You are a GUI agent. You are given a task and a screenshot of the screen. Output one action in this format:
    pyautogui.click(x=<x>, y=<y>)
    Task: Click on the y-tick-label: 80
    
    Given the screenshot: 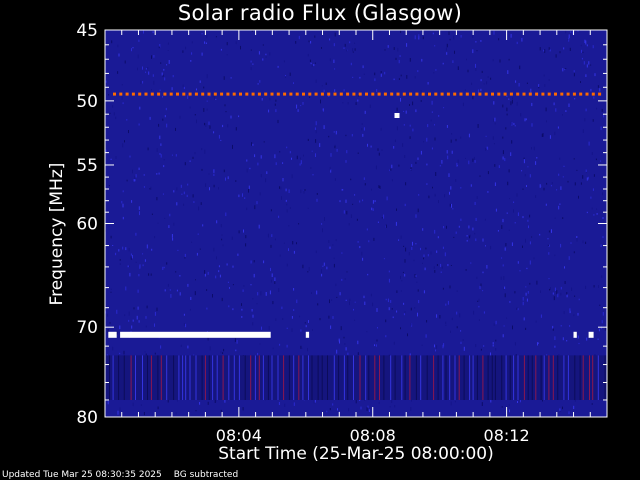 What is the action you would take?
    pyautogui.click(x=87, y=418)
    